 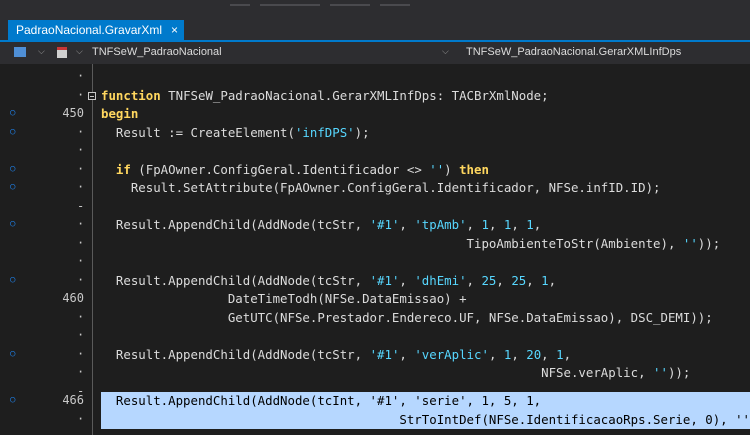 What do you see at coordinates (375, 207) in the screenshot?
I see `code-line: -` at bounding box center [375, 207].